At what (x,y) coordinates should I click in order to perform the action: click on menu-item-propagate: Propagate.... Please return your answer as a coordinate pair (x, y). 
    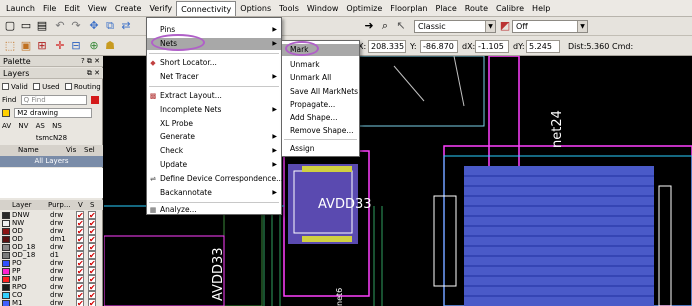
    Looking at the image, I should click on (320, 105).